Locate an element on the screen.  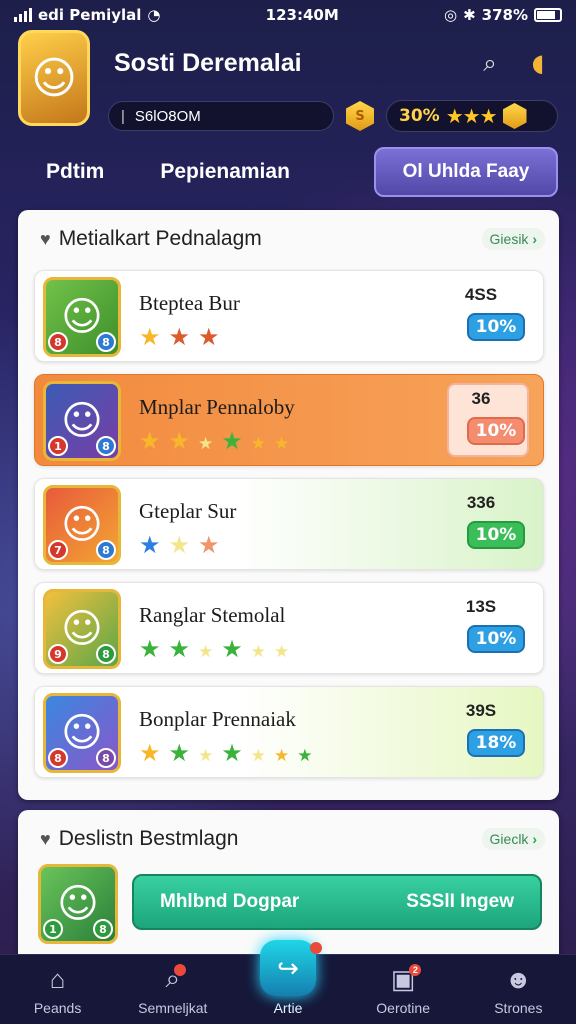
tab-first: Pdtim is located at coordinates (75, 172).